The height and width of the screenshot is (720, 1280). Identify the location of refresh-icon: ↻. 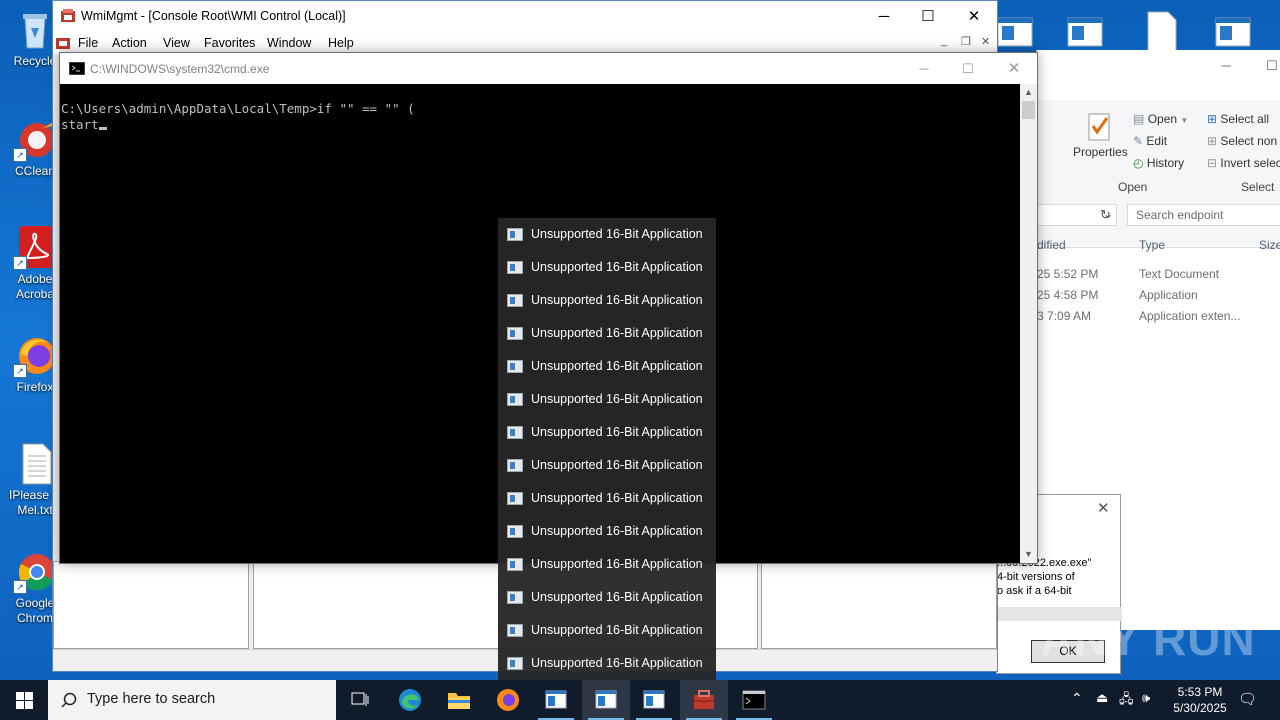
(1105, 215).